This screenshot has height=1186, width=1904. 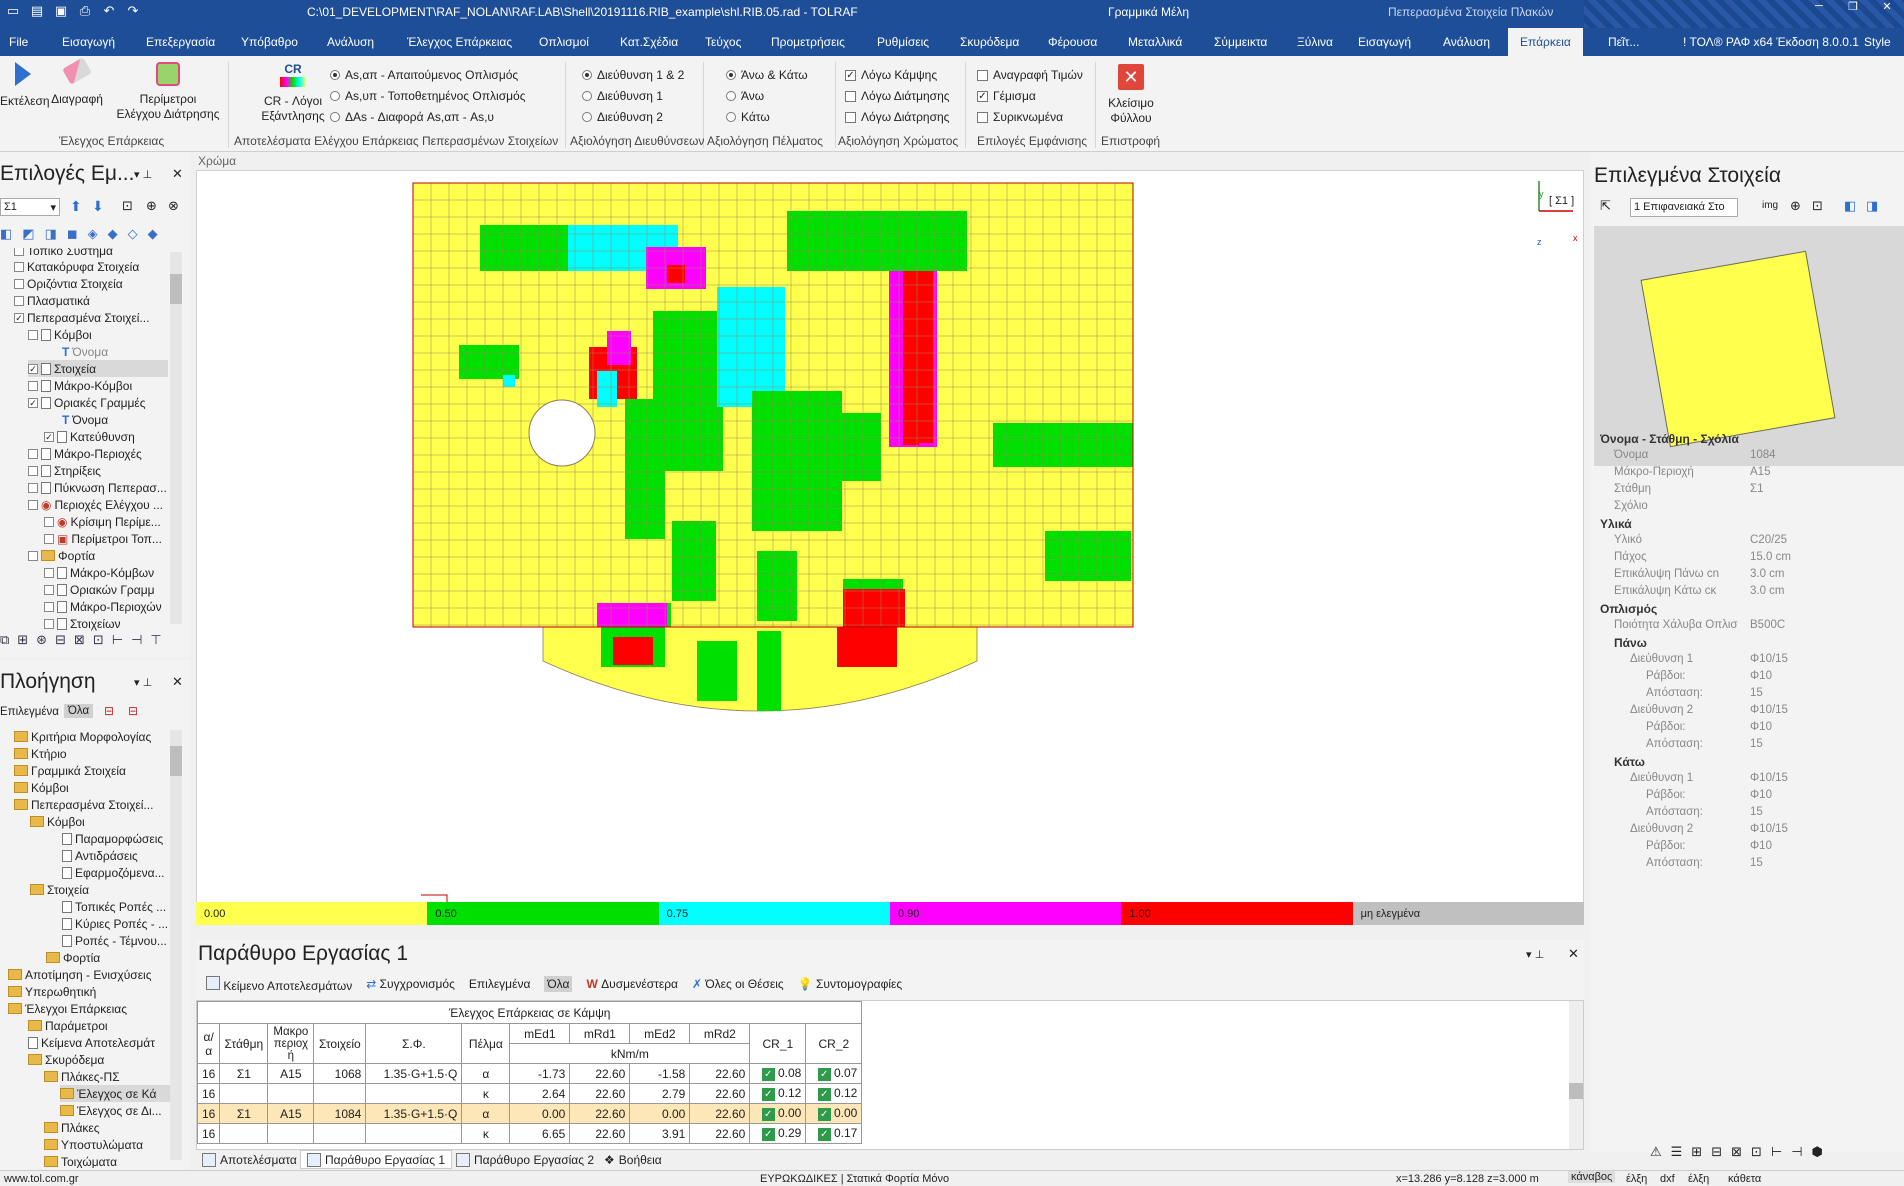 I want to click on tree-row: Κτήριο, so click(x=40, y=753).